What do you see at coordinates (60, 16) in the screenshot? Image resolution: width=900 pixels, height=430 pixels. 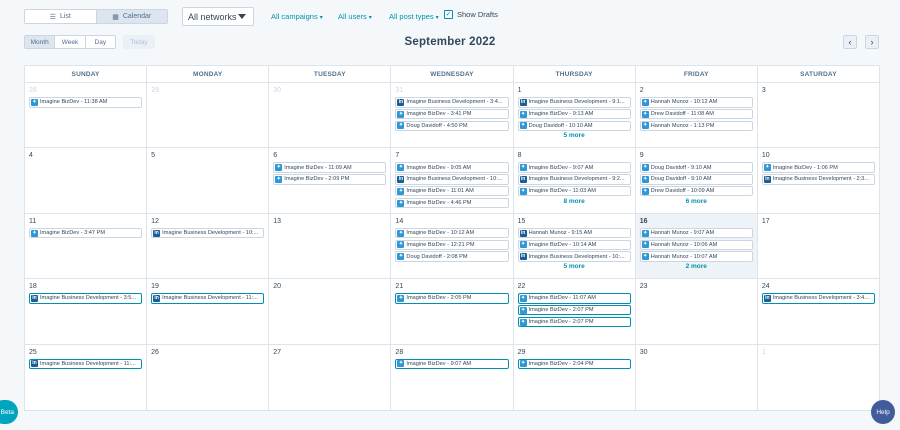 I see `list-view-button: ☰ List` at bounding box center [60, 16].